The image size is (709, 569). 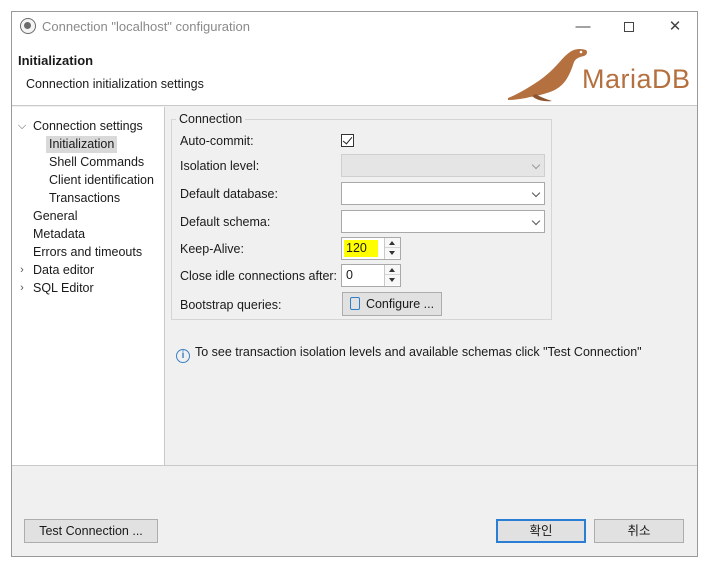 What do you see at coordinates (82, 144) in the screenshot?
I see `nav-item-initialization: Initialization` at bounding box center [82, 144].